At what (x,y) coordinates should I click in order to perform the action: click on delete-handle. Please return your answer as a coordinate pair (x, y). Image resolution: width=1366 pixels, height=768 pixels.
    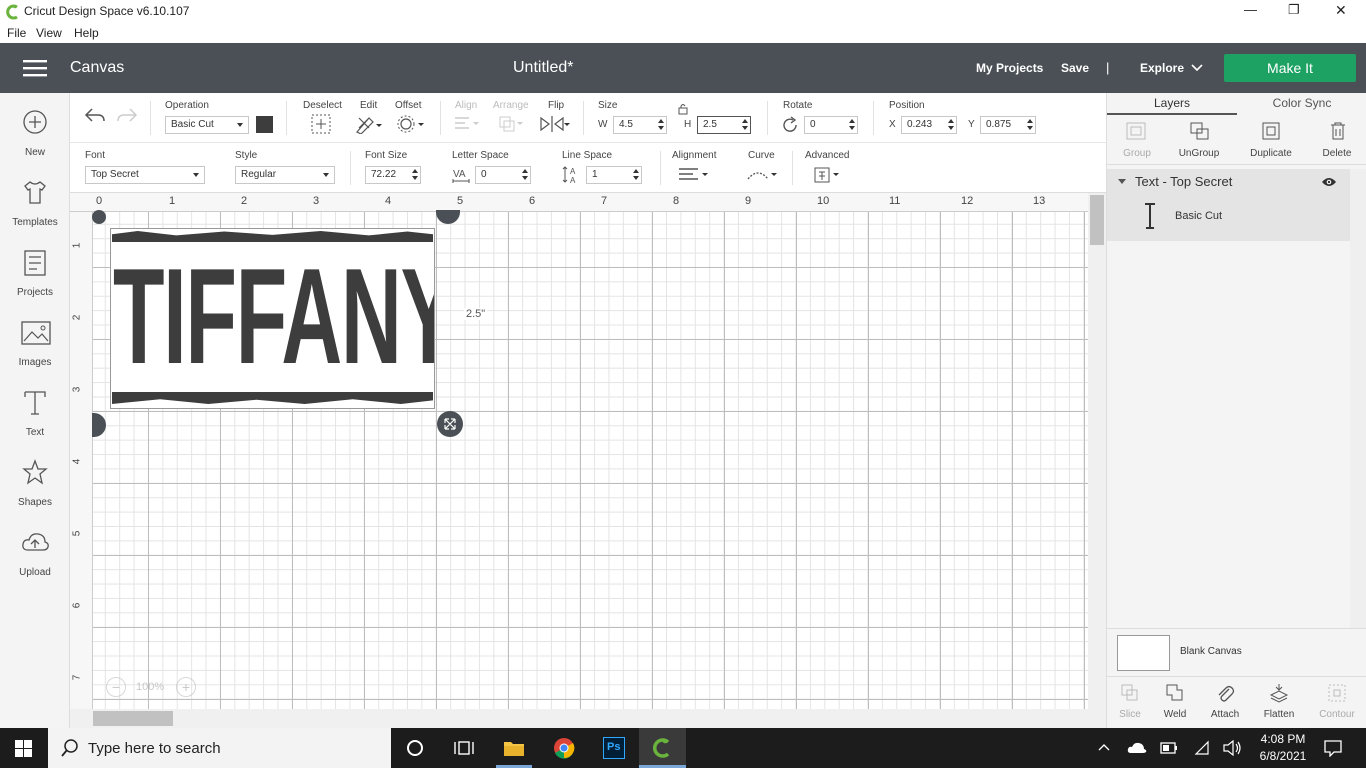
    Looking at the image, I should click on (99, 217).